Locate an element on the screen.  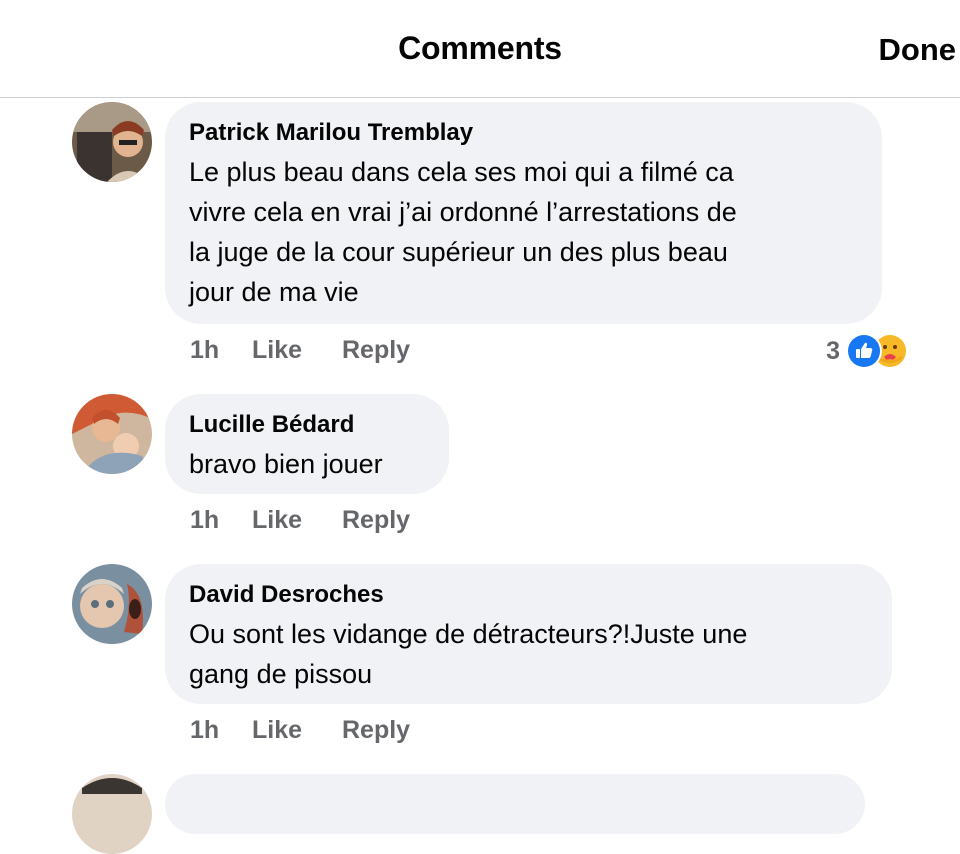
comment-bubble is located at coordinates (515, 804).